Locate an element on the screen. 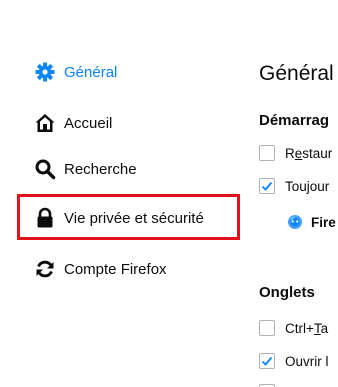  open-links-label: Ouvrir l is located at coordinates (307, 361).